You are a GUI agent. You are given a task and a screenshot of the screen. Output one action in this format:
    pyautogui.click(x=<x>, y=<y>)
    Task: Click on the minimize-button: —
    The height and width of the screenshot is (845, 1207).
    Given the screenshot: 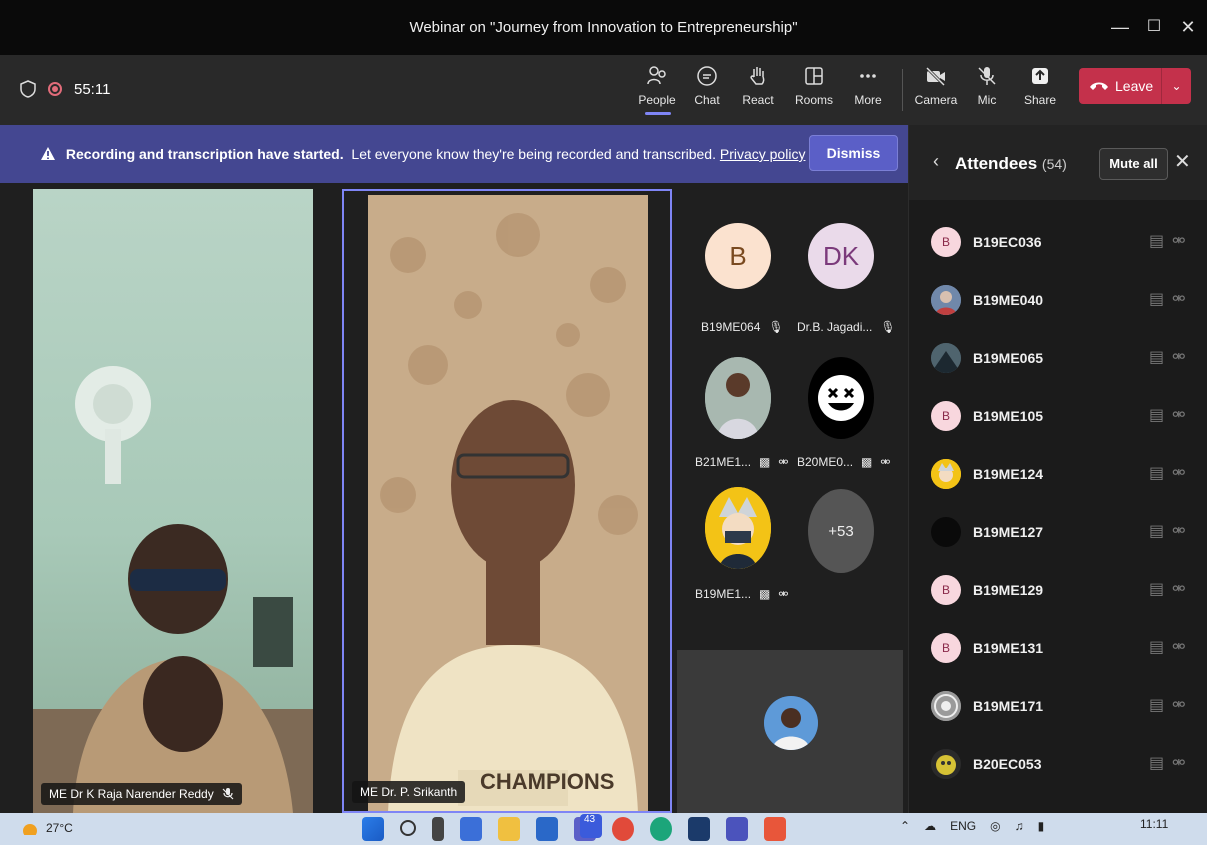 What is the action you would take?
    pyautogui.click(x=1120, y=27)
    